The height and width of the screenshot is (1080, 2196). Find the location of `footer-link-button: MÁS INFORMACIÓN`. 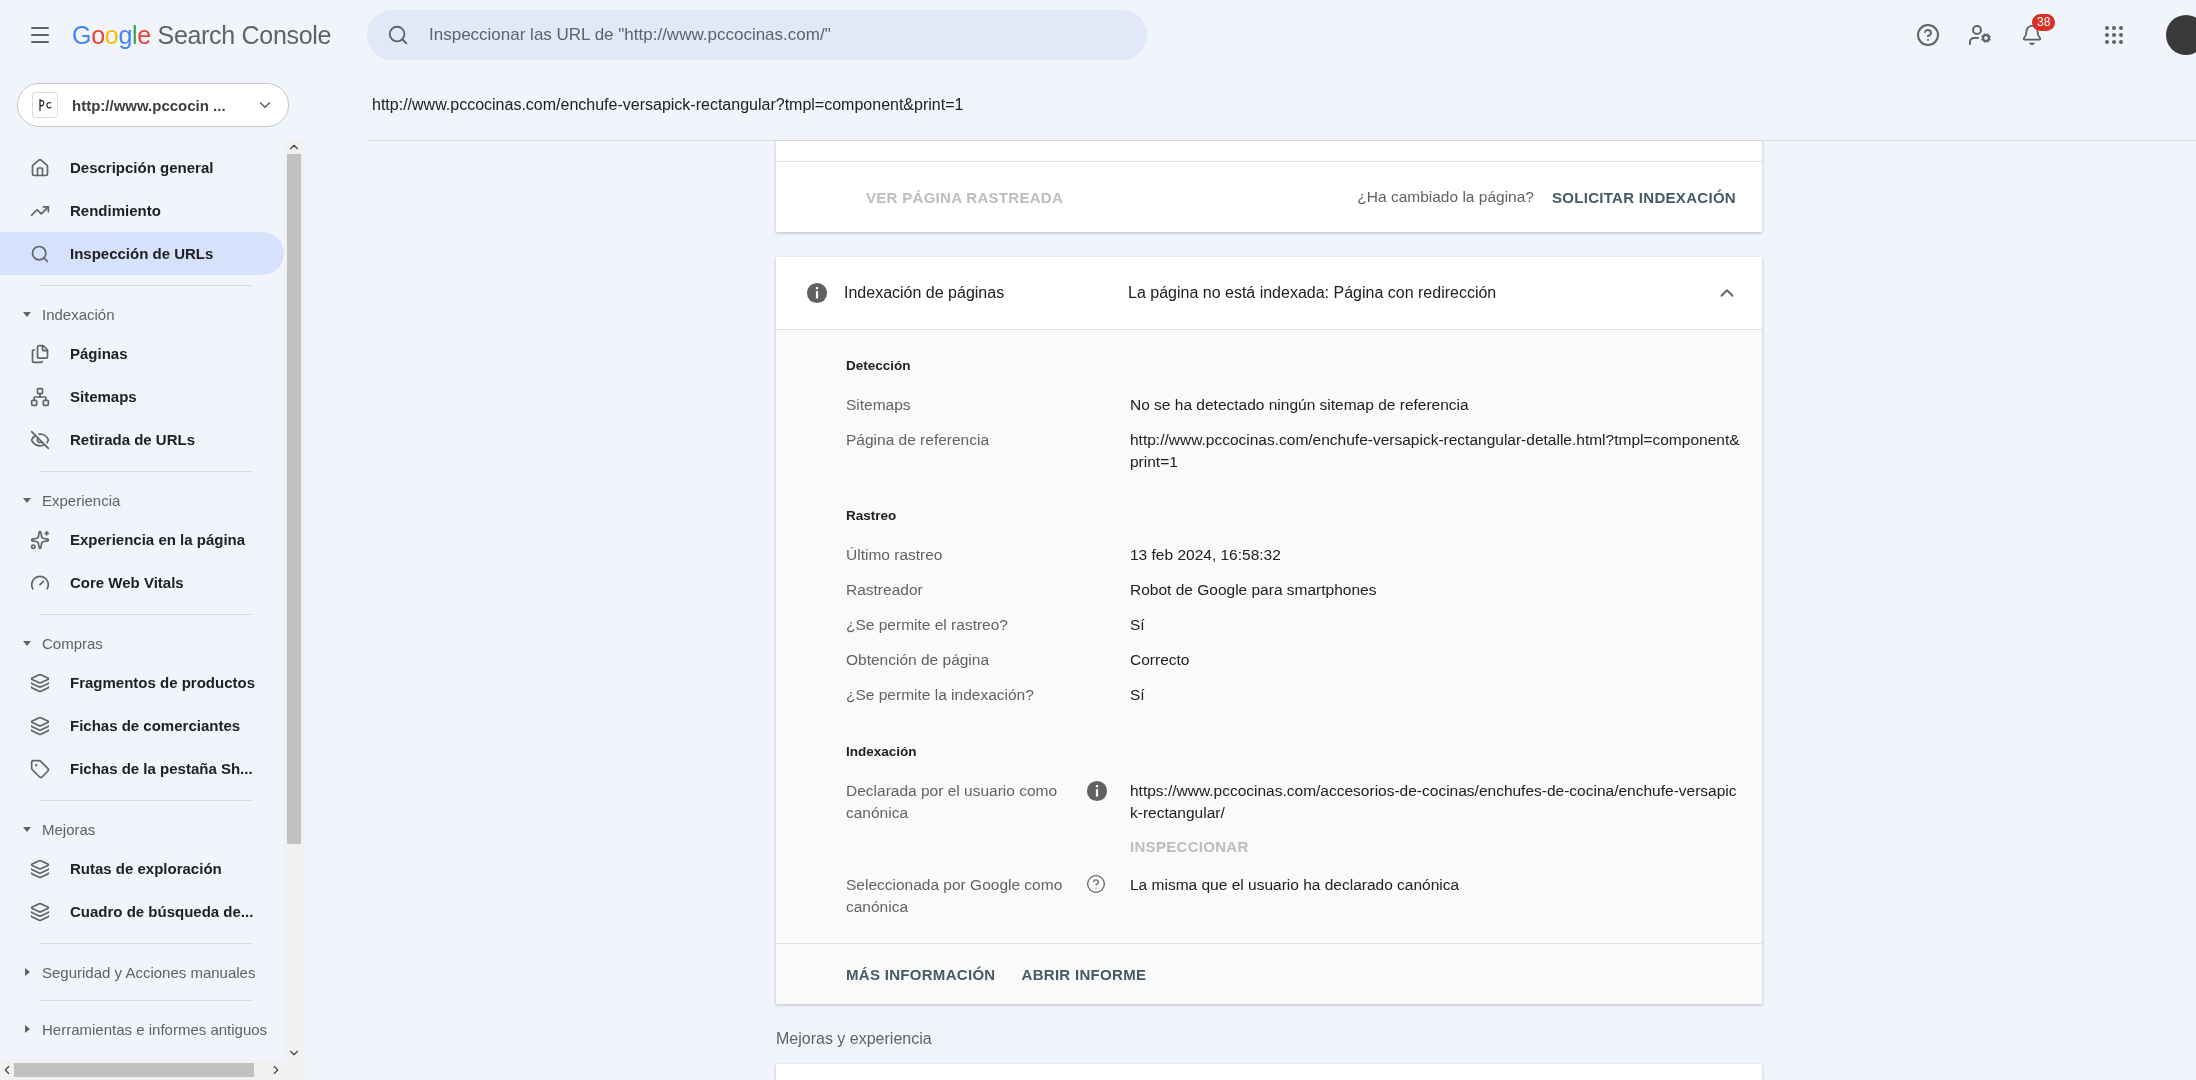

footer-link-button: MÁS INFORMACIÓN is located at coordinates (921, 974).